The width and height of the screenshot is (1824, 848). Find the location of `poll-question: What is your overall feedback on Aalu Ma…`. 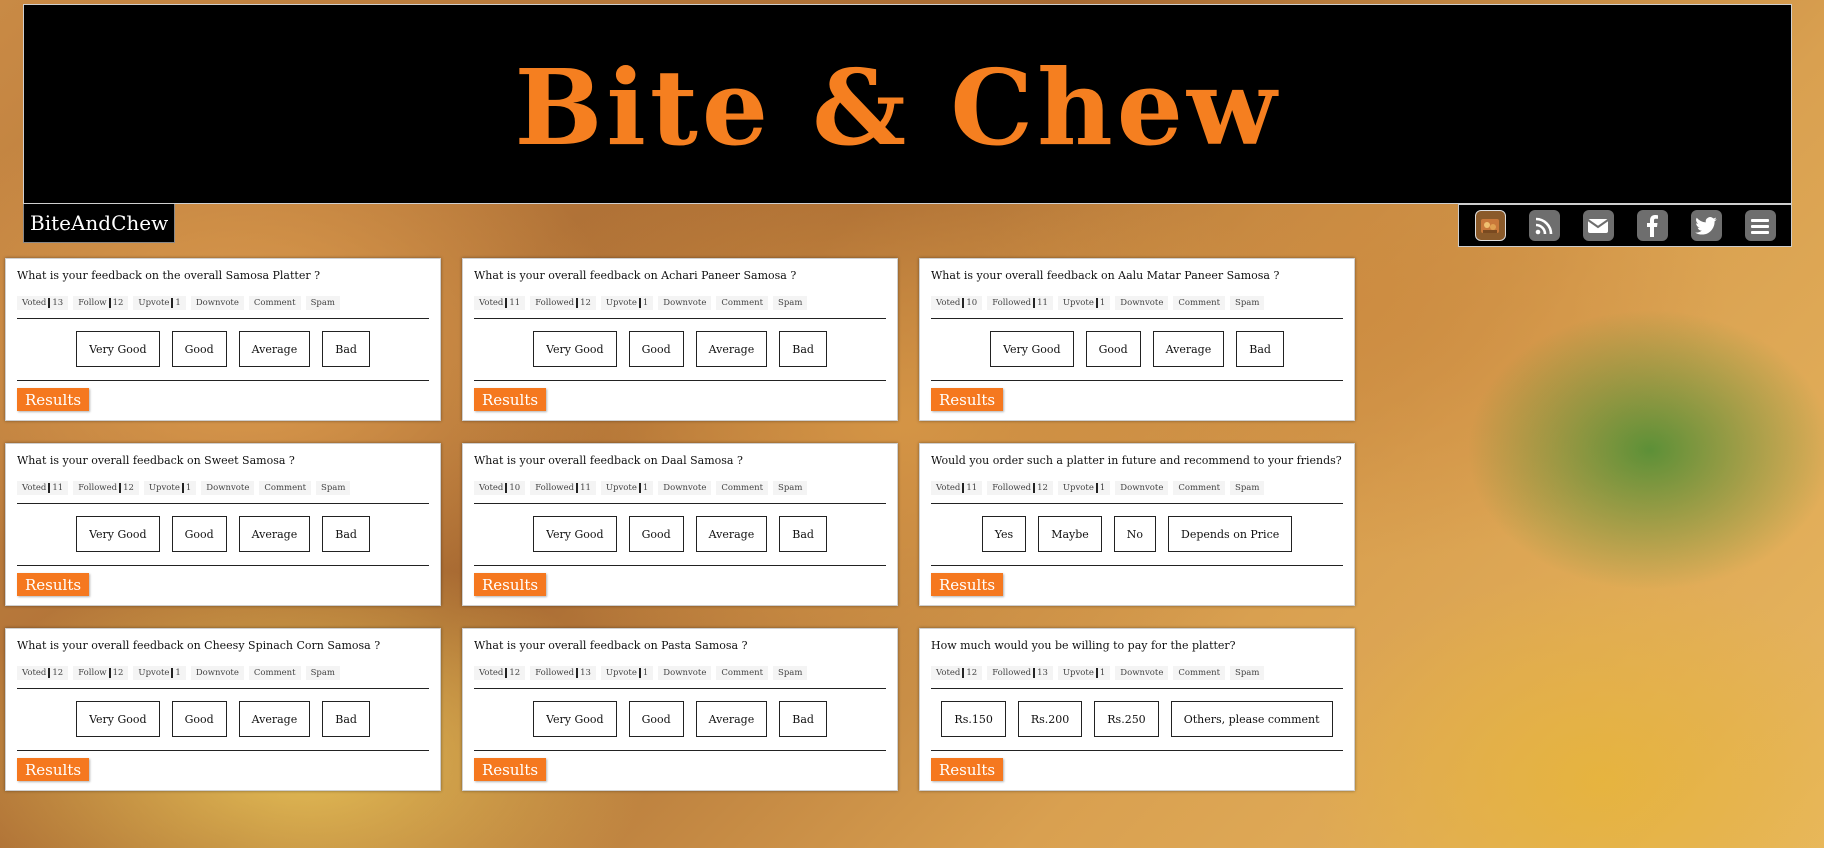

poll-question: What is your overall feedback on Aalu Ma… is located at coordinates (1105, 275).